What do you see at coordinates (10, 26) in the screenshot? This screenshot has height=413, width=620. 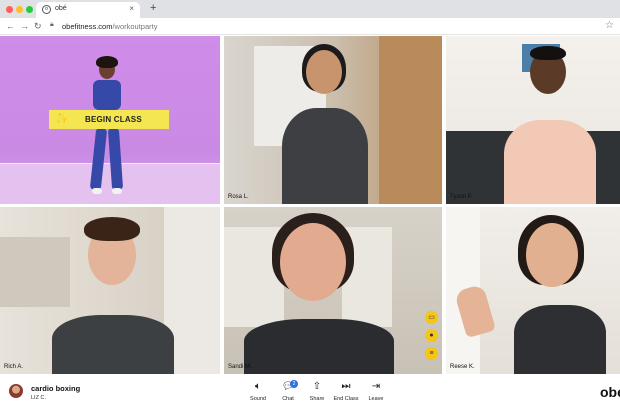 I see `back-arrow-icon: ←` at bounding box center [10, 26].